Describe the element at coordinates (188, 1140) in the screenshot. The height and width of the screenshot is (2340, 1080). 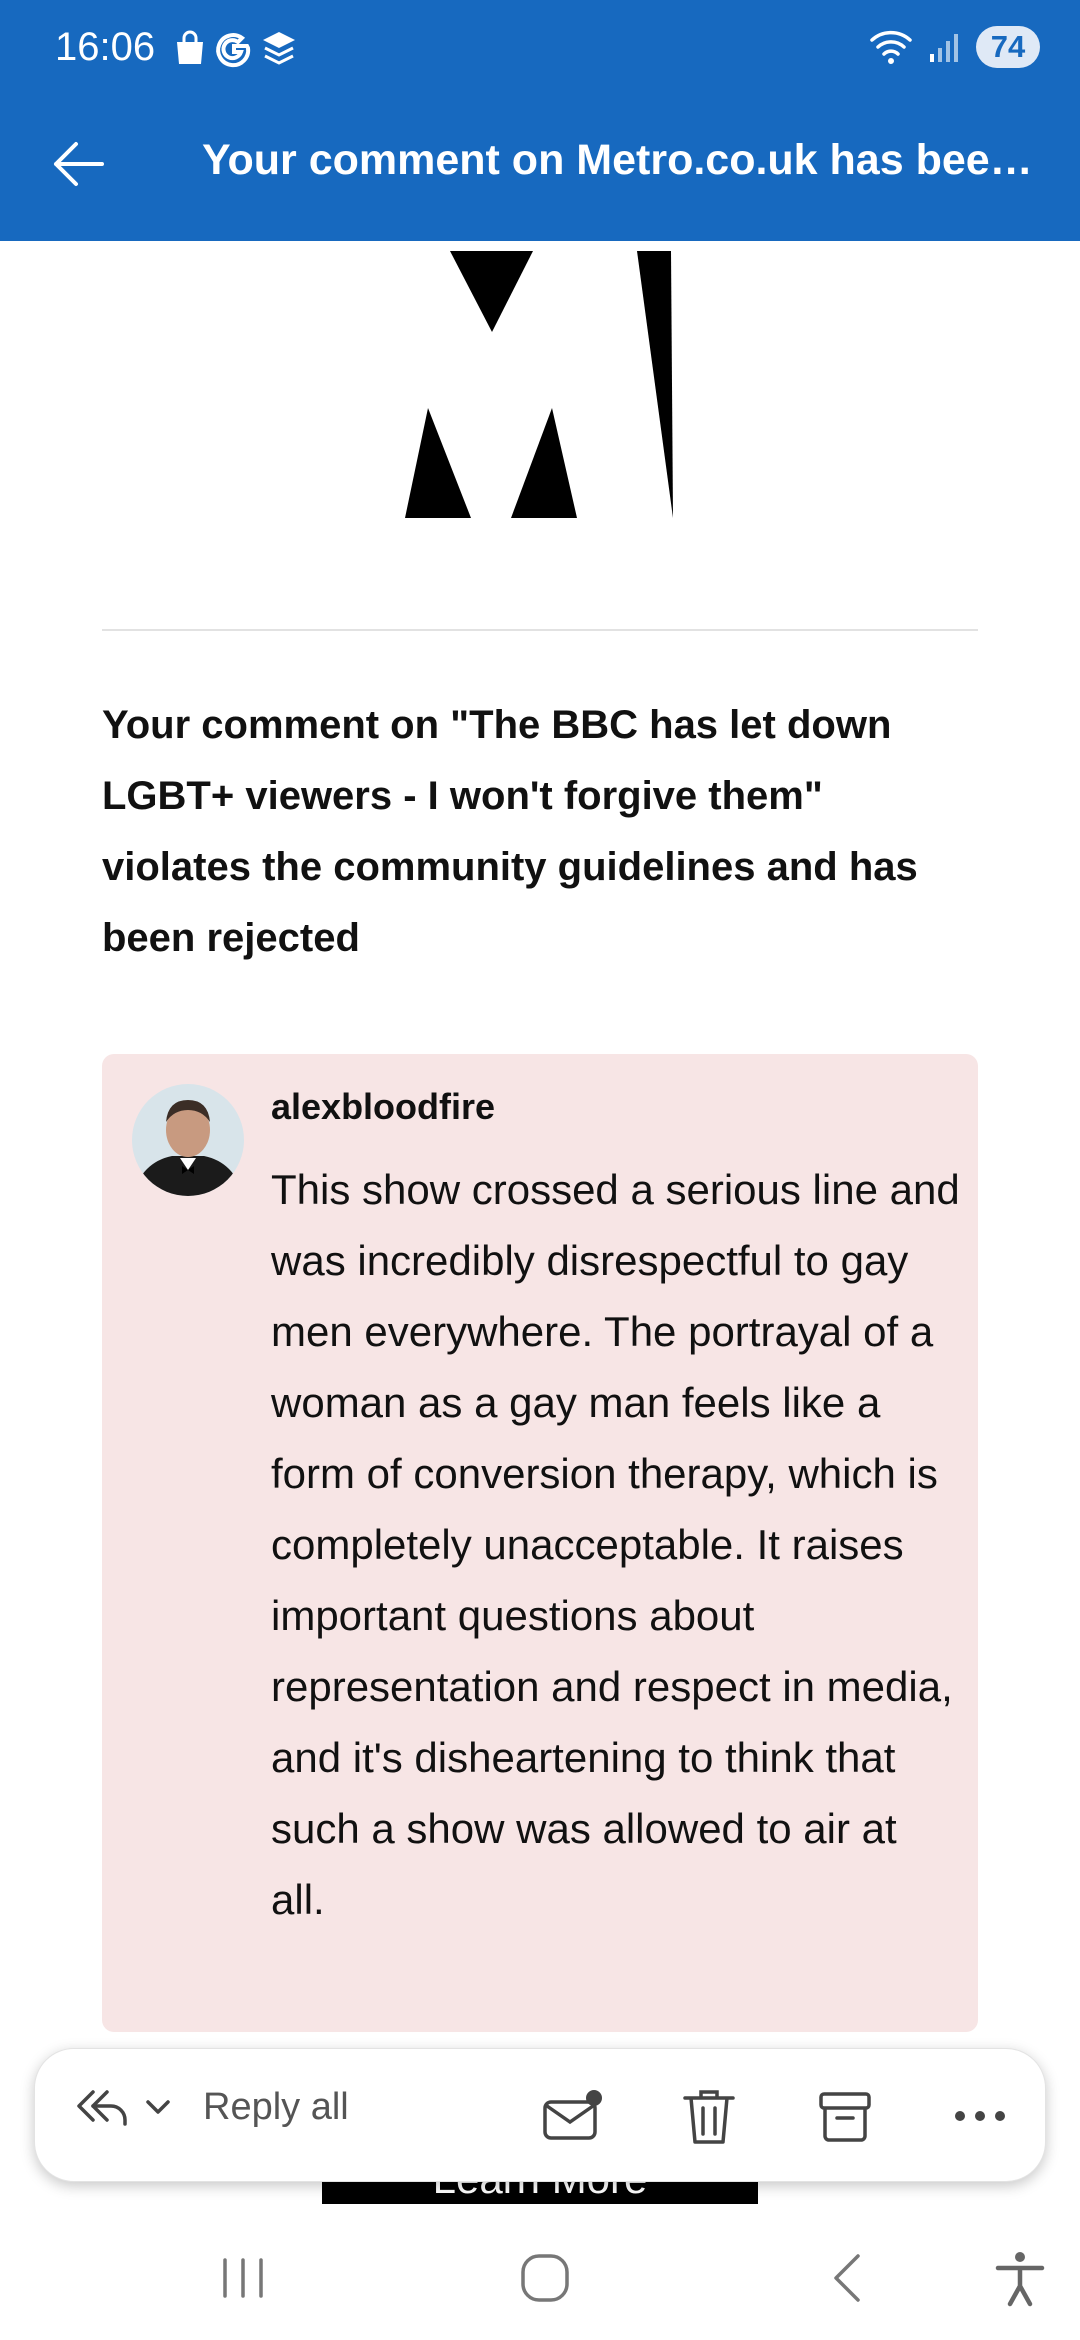
I see `avatar` at that location.